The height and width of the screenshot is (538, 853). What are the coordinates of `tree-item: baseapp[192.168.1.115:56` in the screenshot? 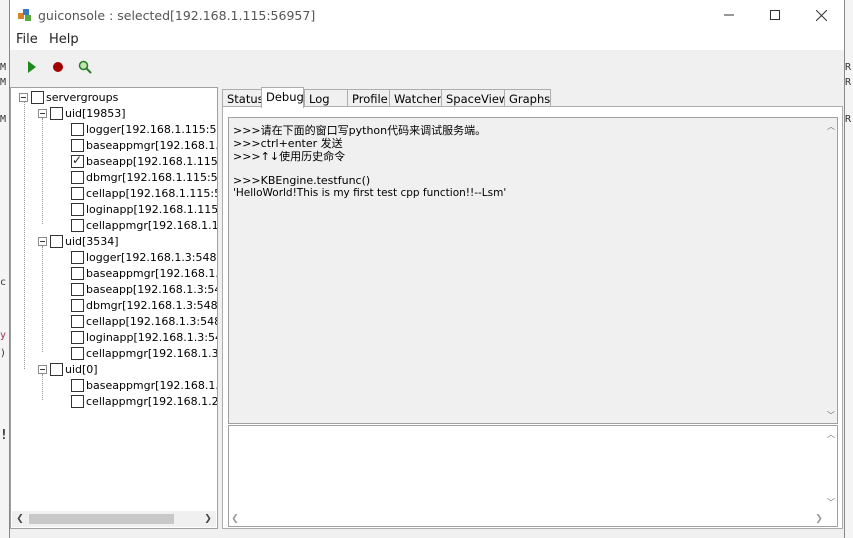 It's located at (144, 161).